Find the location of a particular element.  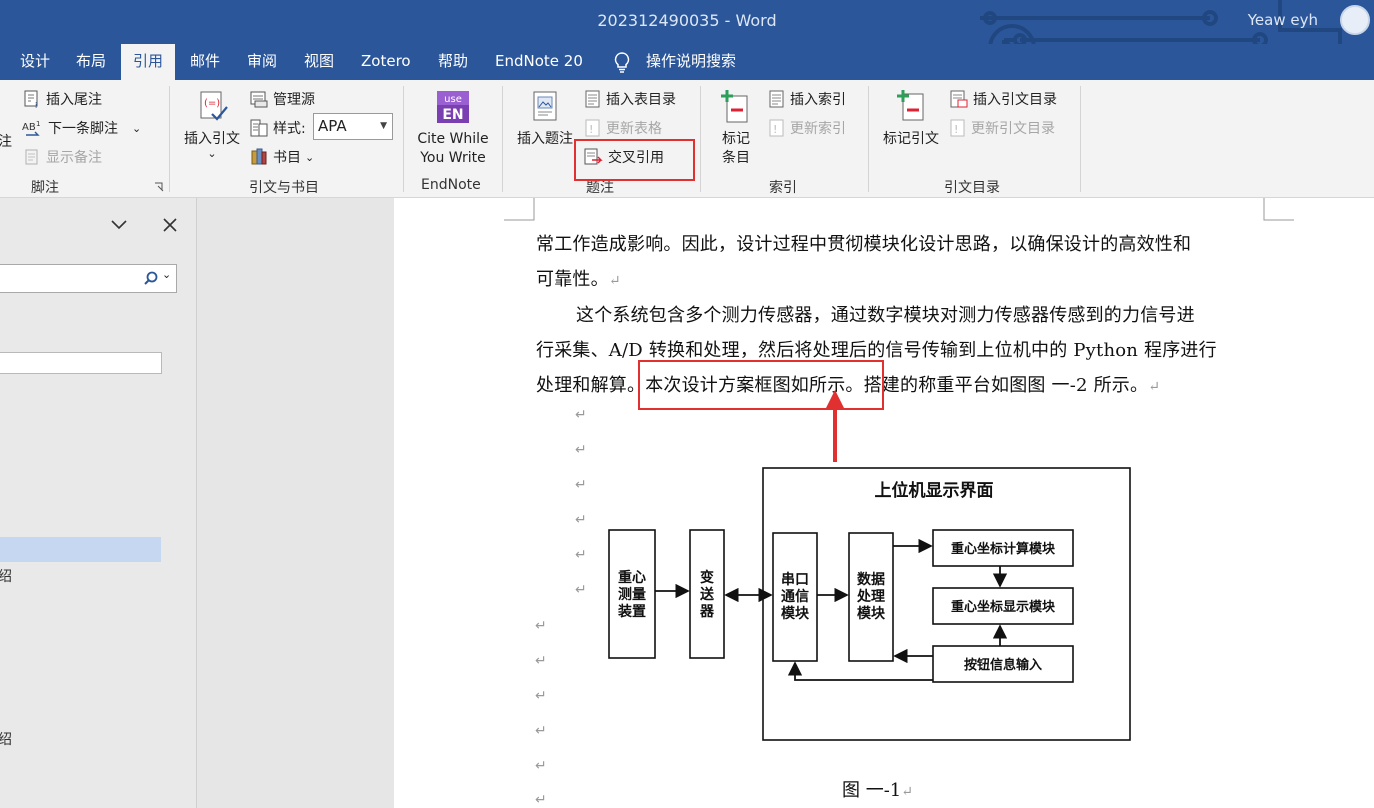

mark-citation-button: 标记引文 is located at coordinates (911, 118).